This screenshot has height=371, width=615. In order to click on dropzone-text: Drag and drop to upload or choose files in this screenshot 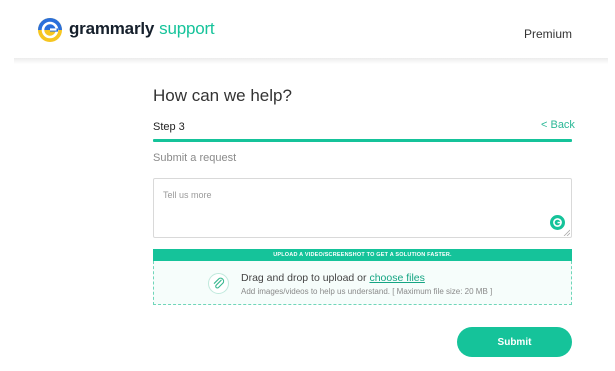, I will do `click(333, 278)`.